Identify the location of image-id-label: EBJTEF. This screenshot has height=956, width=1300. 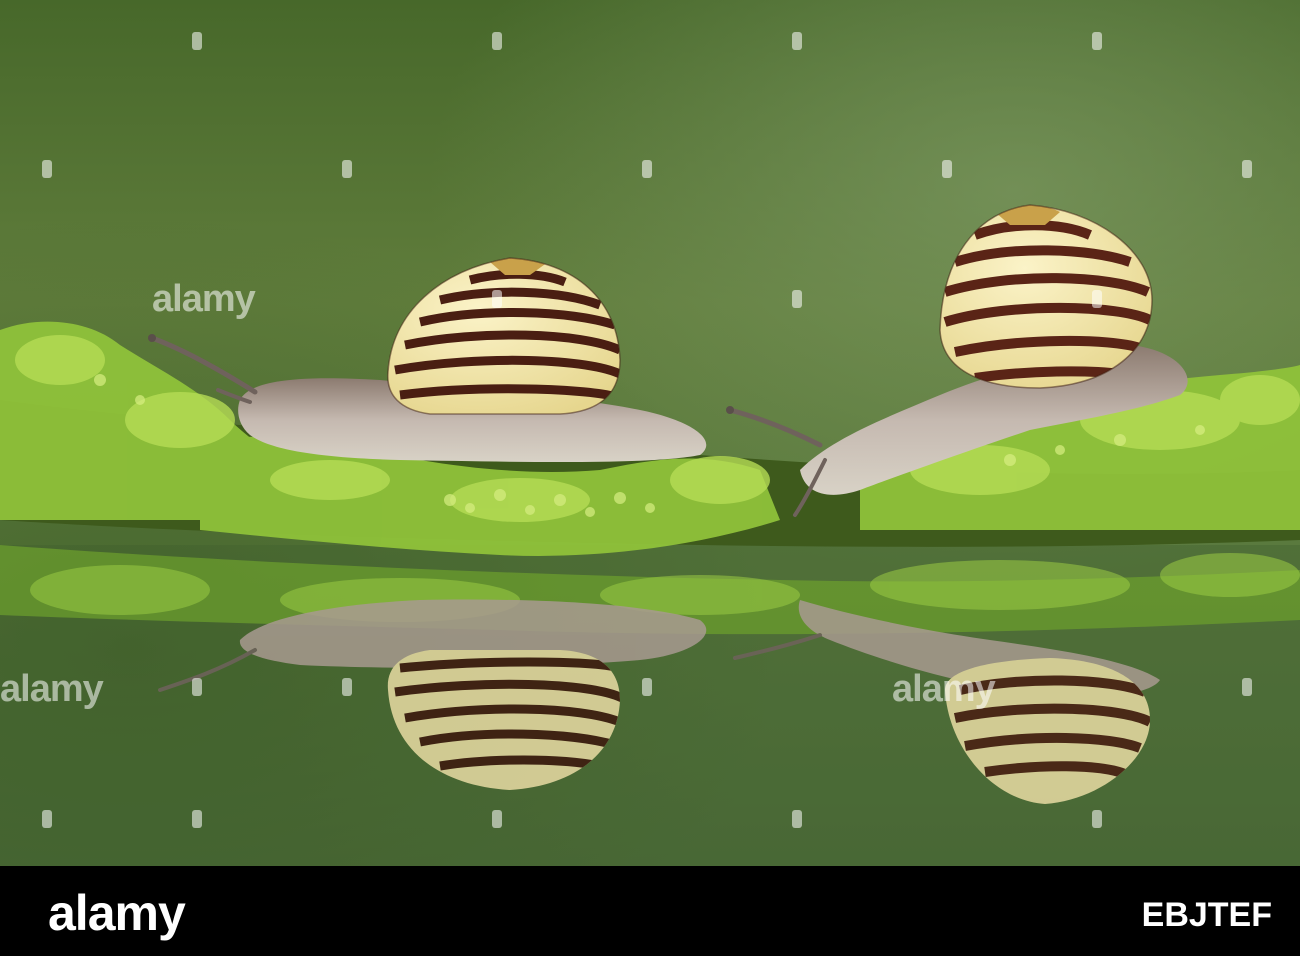
(1206, 915).